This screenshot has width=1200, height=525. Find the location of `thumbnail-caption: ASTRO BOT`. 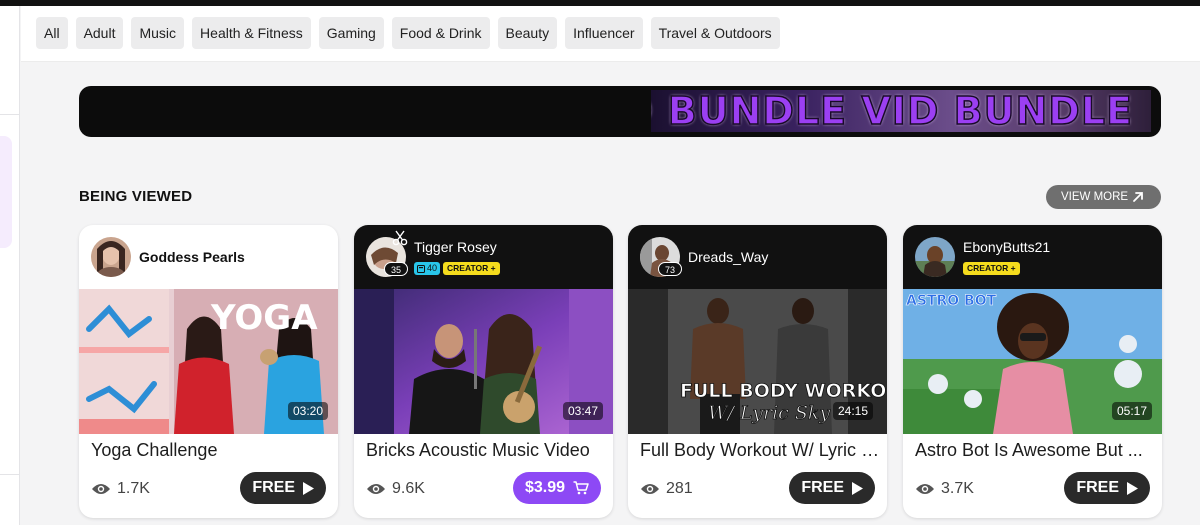

thumbnail-caption: ASTRO BOT is located at coordinates (951, 301).